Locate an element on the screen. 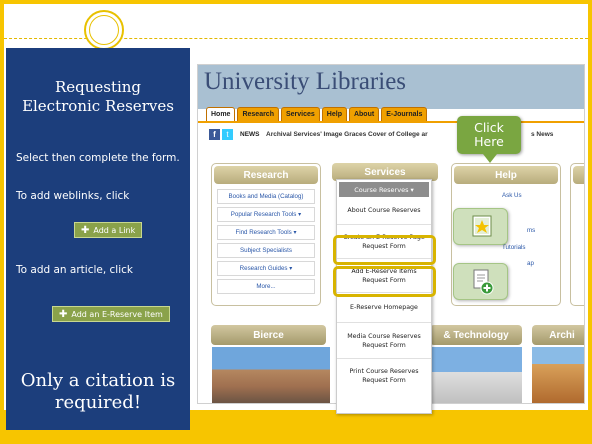  help-link: Tutorials is located at coordinates (528, 247).